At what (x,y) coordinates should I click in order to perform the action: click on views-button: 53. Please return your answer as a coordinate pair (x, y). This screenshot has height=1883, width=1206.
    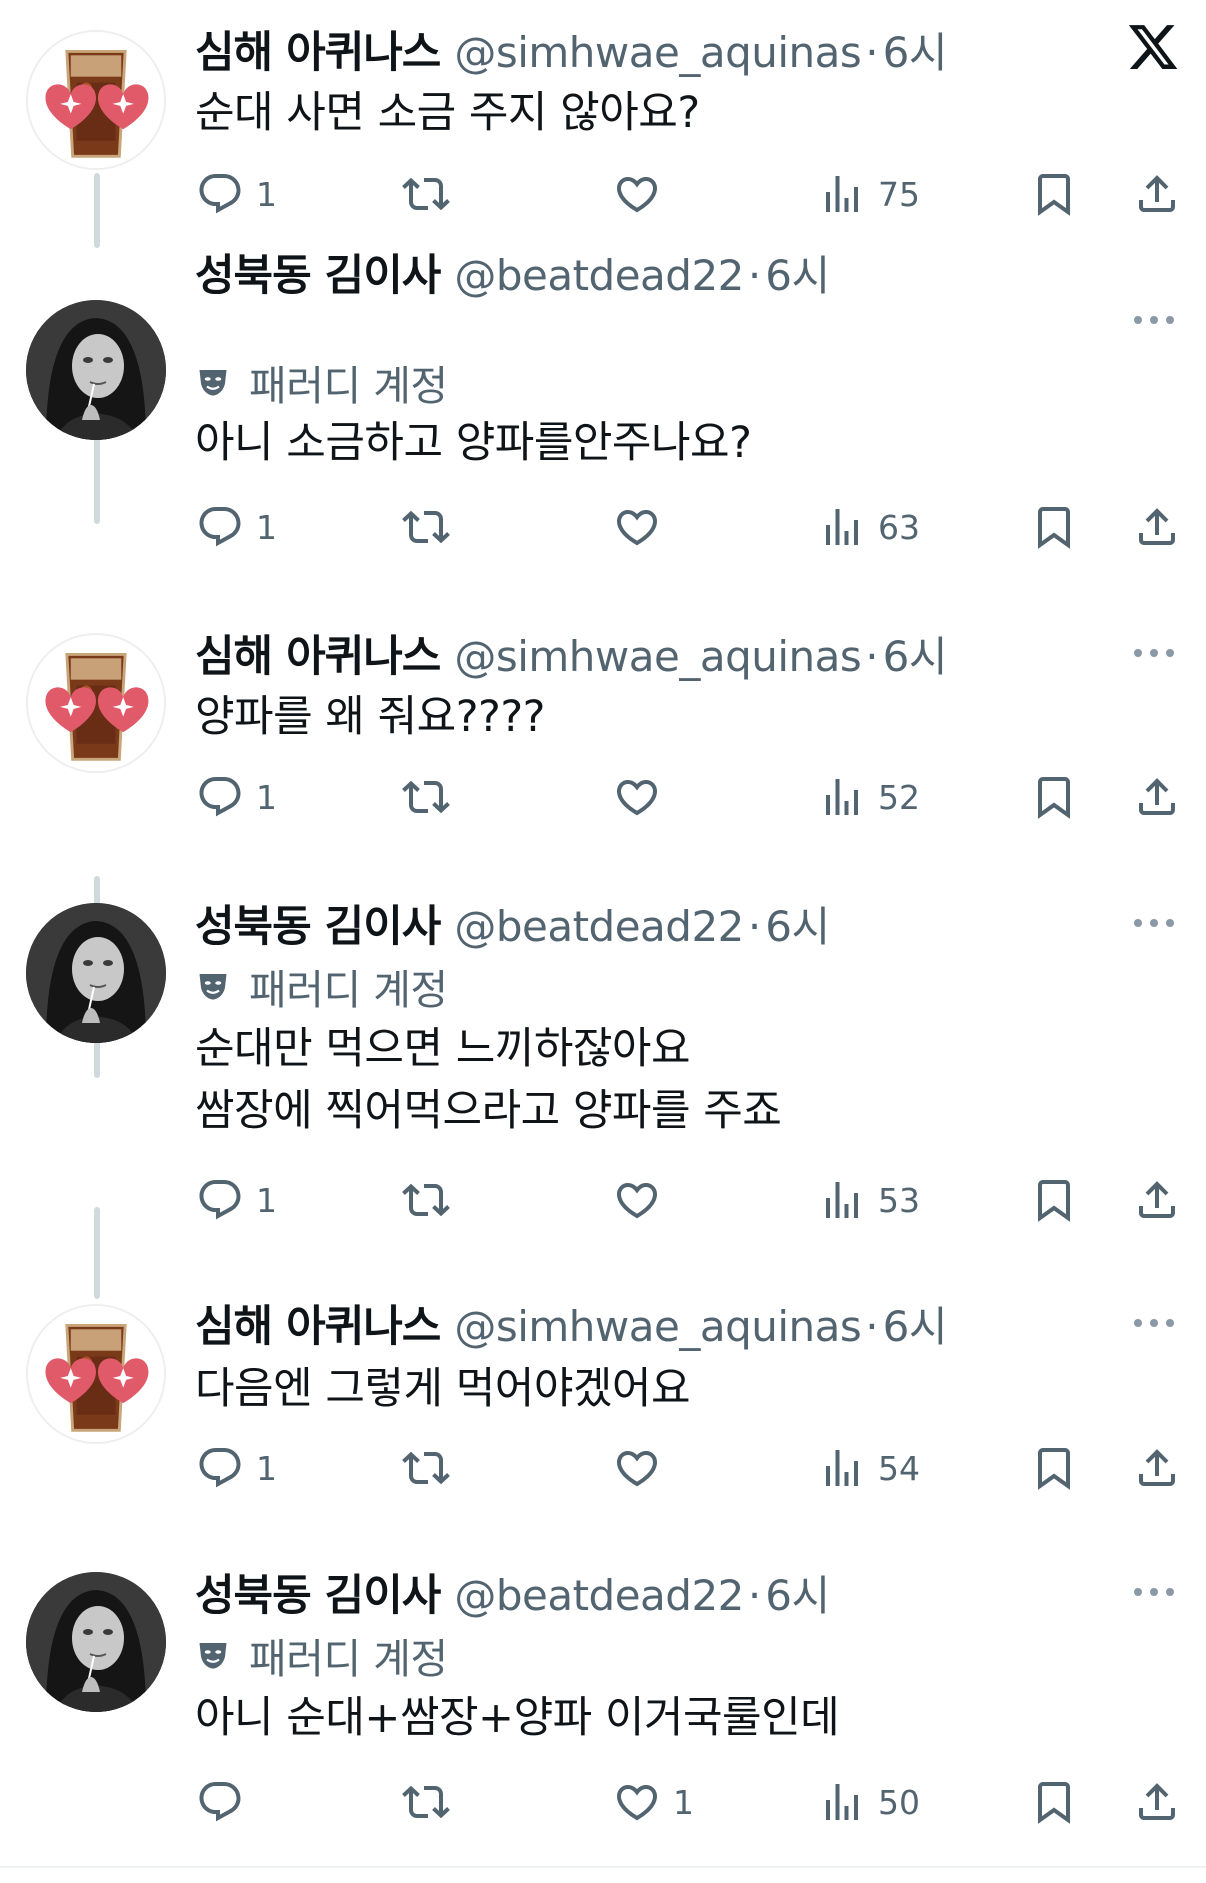
    Looking at the image, I should click on (869, 1200).